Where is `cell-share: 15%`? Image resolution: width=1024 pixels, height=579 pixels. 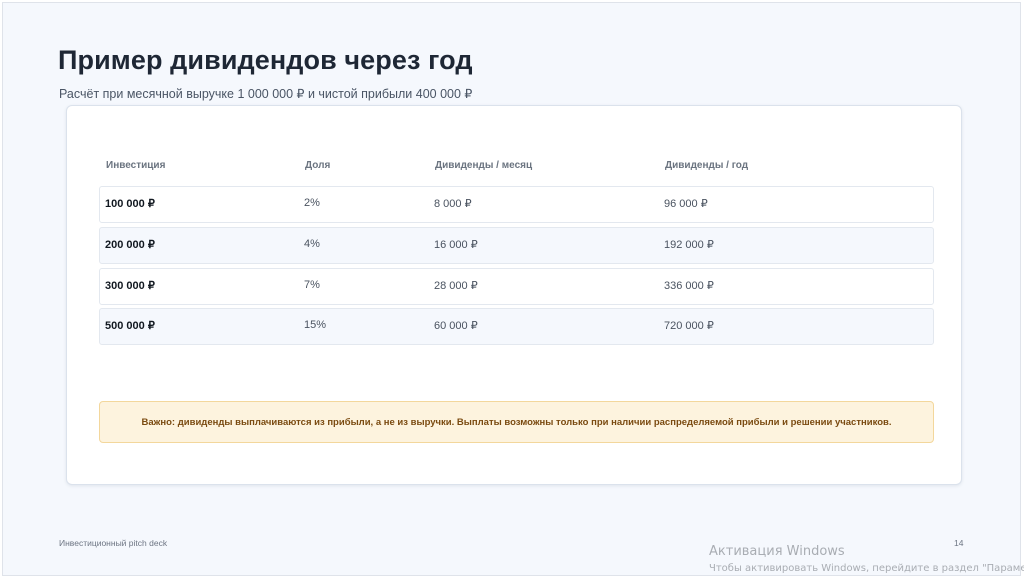 cell-share: 15% is located at coordinates (315, 325).